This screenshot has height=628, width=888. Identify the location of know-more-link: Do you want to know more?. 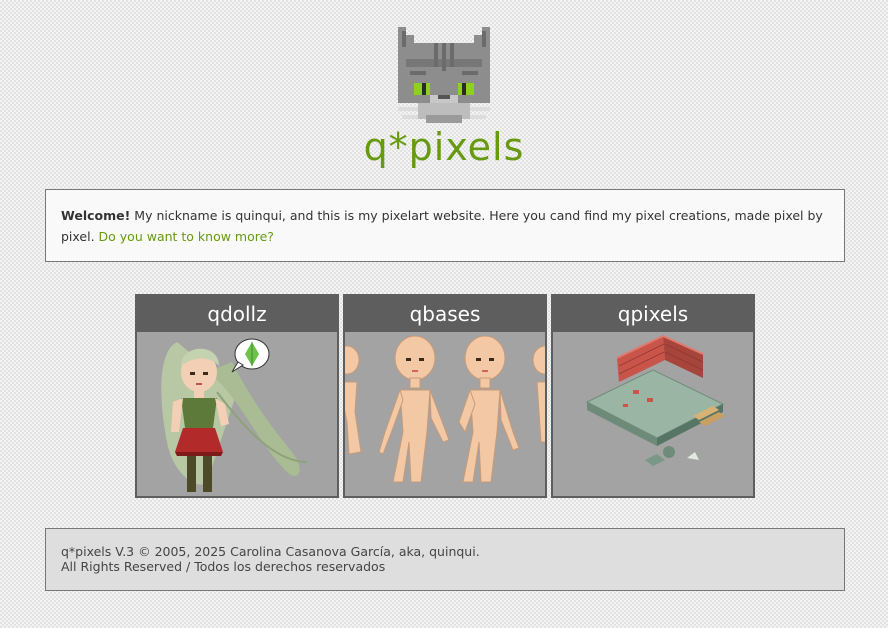
(186, 236).